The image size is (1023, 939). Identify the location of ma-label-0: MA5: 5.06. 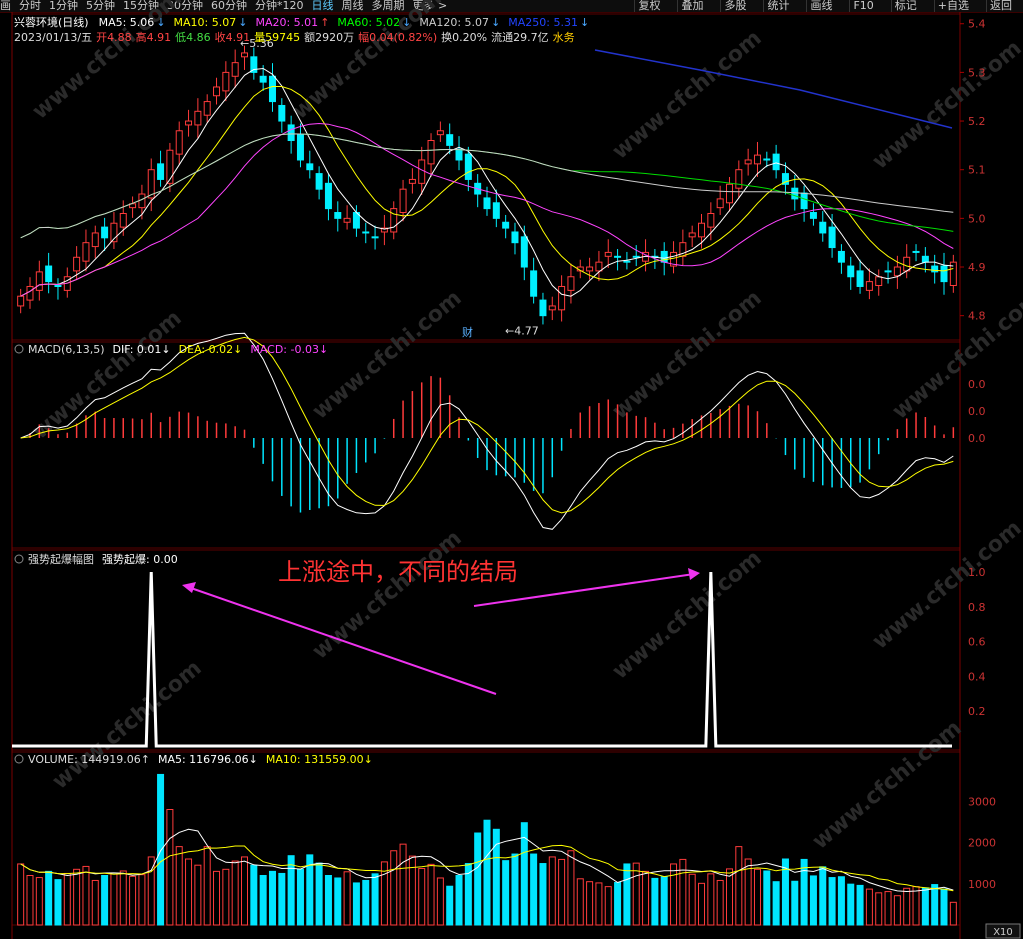
(127, 22).